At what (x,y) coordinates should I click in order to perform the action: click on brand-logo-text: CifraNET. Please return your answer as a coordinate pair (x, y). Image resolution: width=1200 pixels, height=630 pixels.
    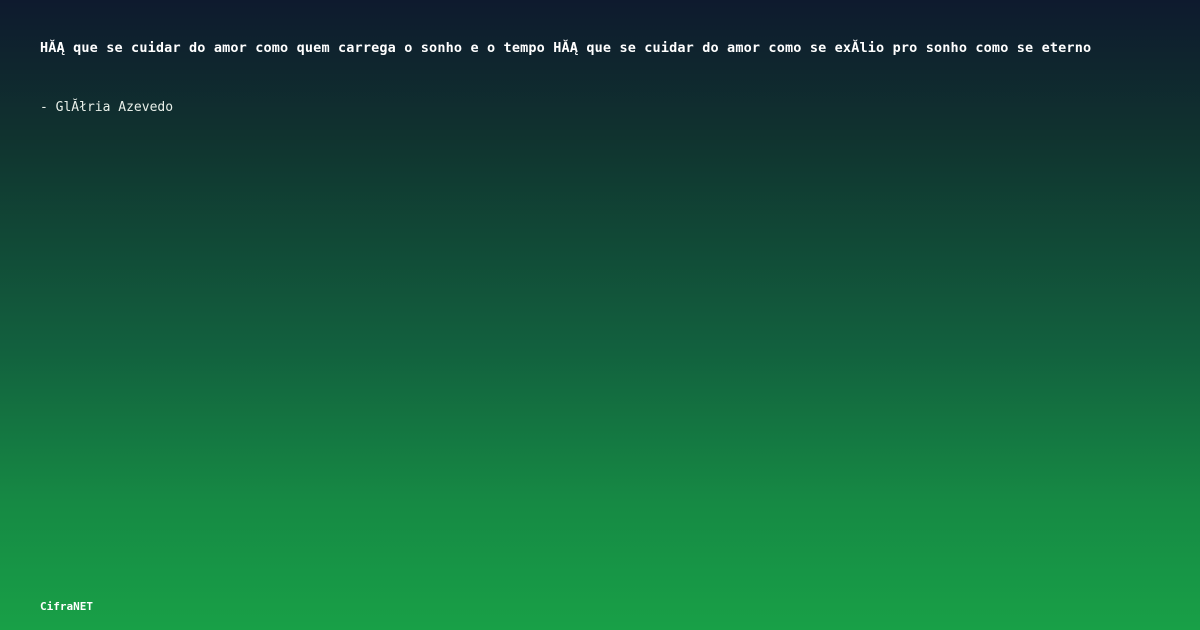
    Looking at the image, I should click on (66, 606).